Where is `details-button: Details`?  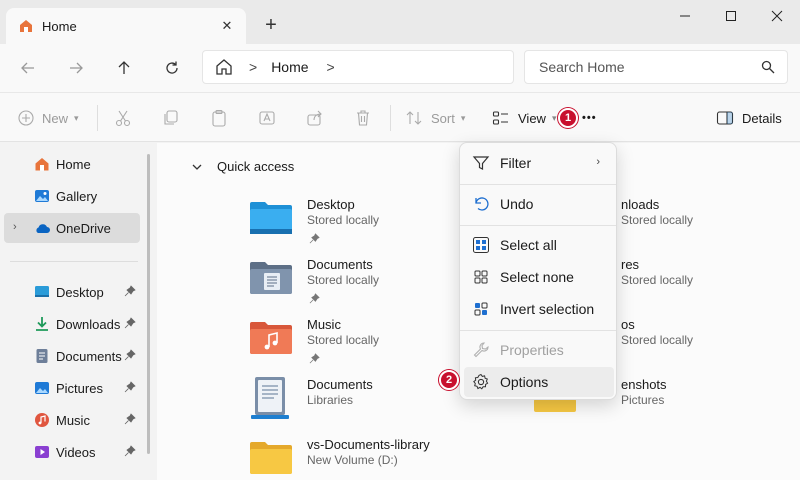
details-button: Details is located at coordinates (749, 118).